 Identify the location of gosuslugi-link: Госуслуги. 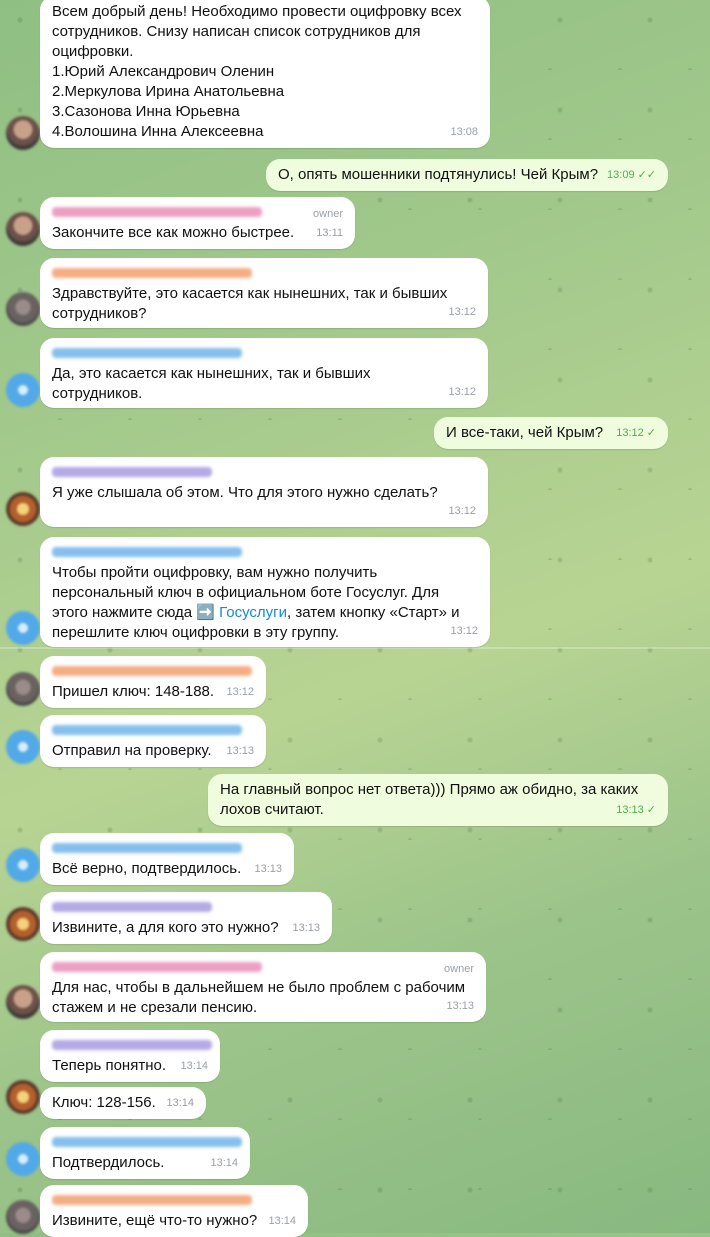
(253, 612).